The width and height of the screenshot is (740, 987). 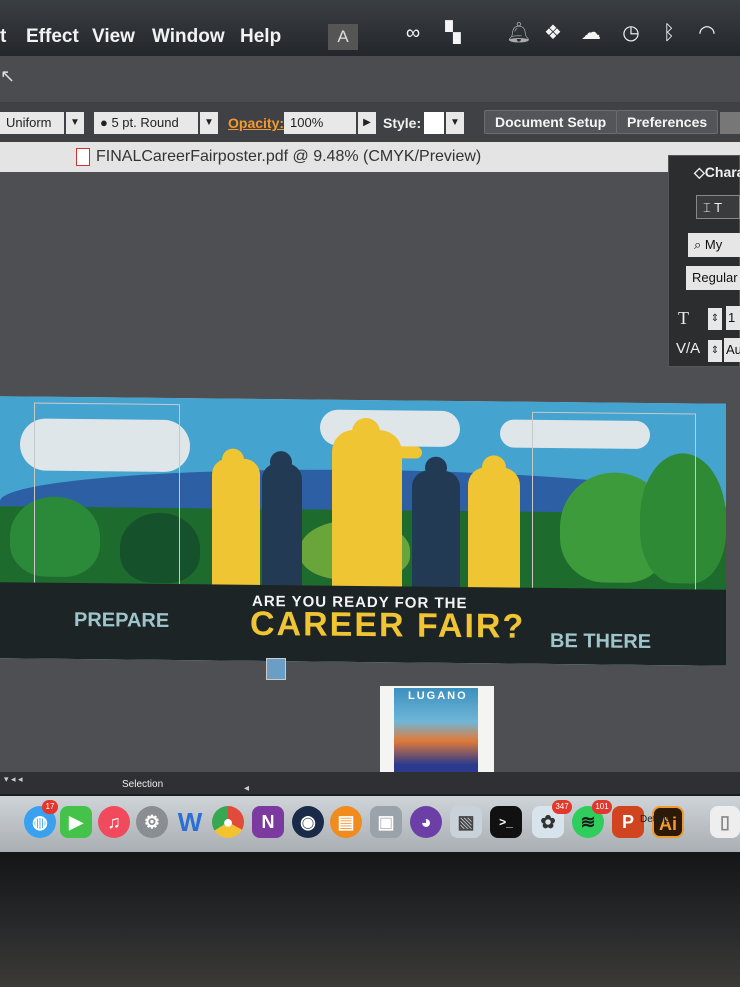 What do you see at coordinates (76, 822) in the screenshot?
I see `facetime-icon: ▶` at bounding box center [76, 822].